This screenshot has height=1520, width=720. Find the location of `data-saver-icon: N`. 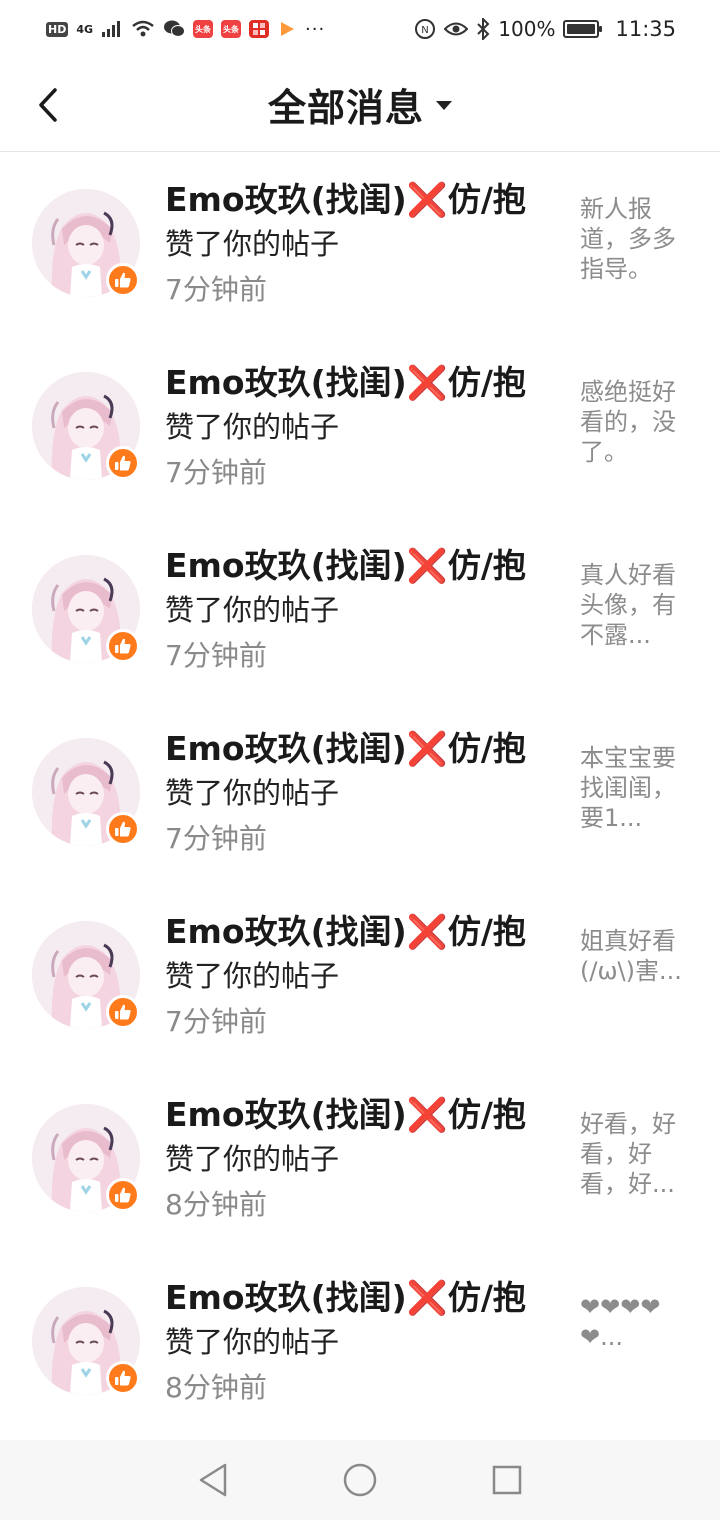

data-saver-icon: N is located at coordinates (425, 29).